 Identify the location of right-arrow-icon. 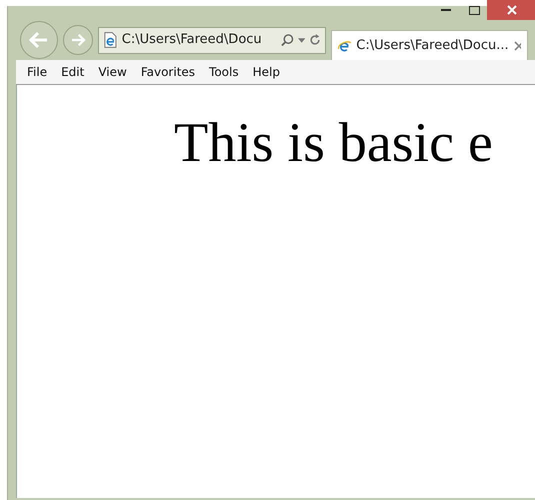
(78, 40).